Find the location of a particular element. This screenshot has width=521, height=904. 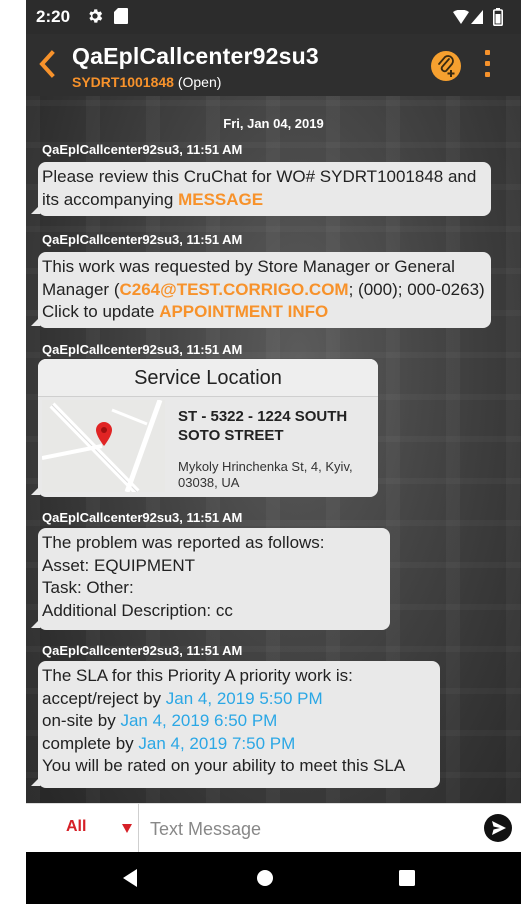

attachment-add-icon is located at coordinates (446, 66).